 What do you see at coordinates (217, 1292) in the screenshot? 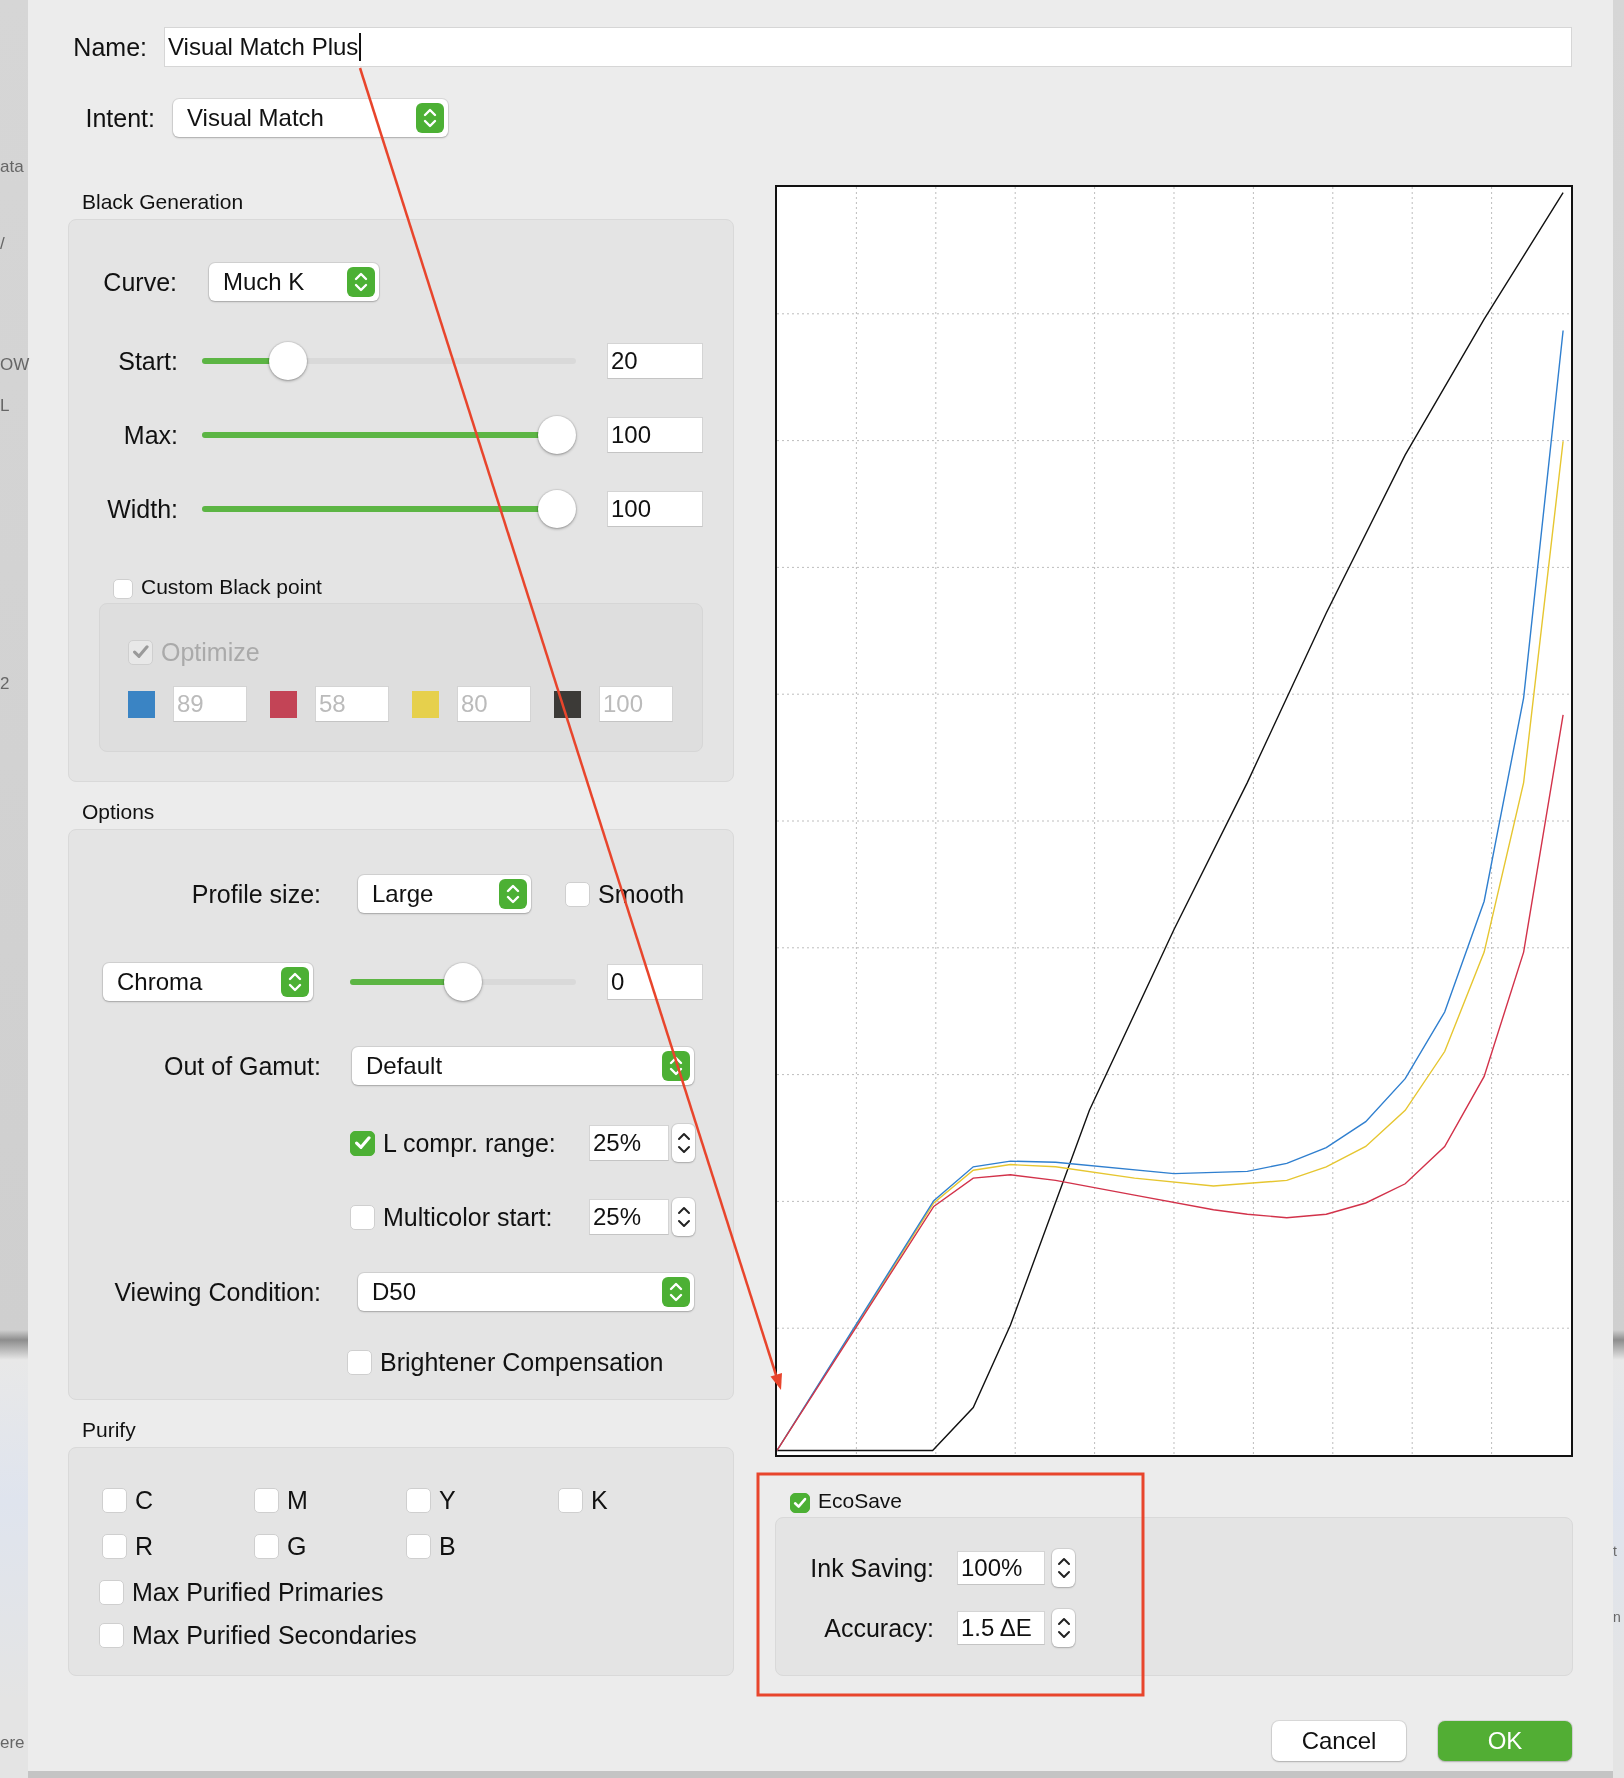
I see `field-label: Viewing Condition:` at bounding box center [217, 1292].